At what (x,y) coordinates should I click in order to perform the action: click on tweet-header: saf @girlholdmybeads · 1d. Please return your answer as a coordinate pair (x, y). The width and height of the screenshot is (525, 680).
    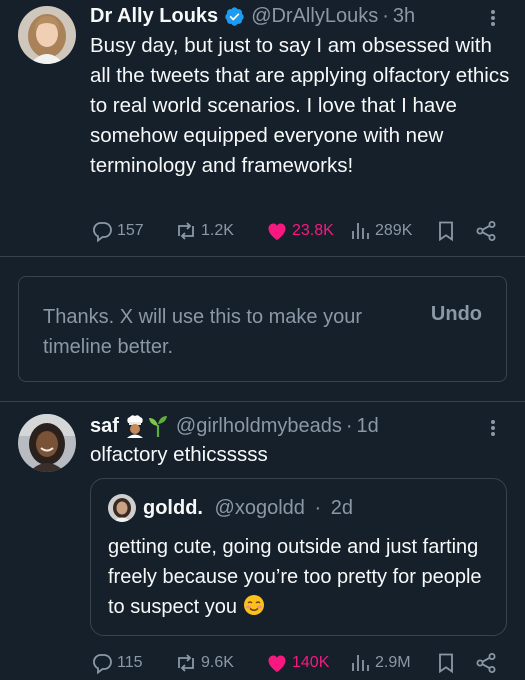
    Looking at the image, I should click on (234, 426).